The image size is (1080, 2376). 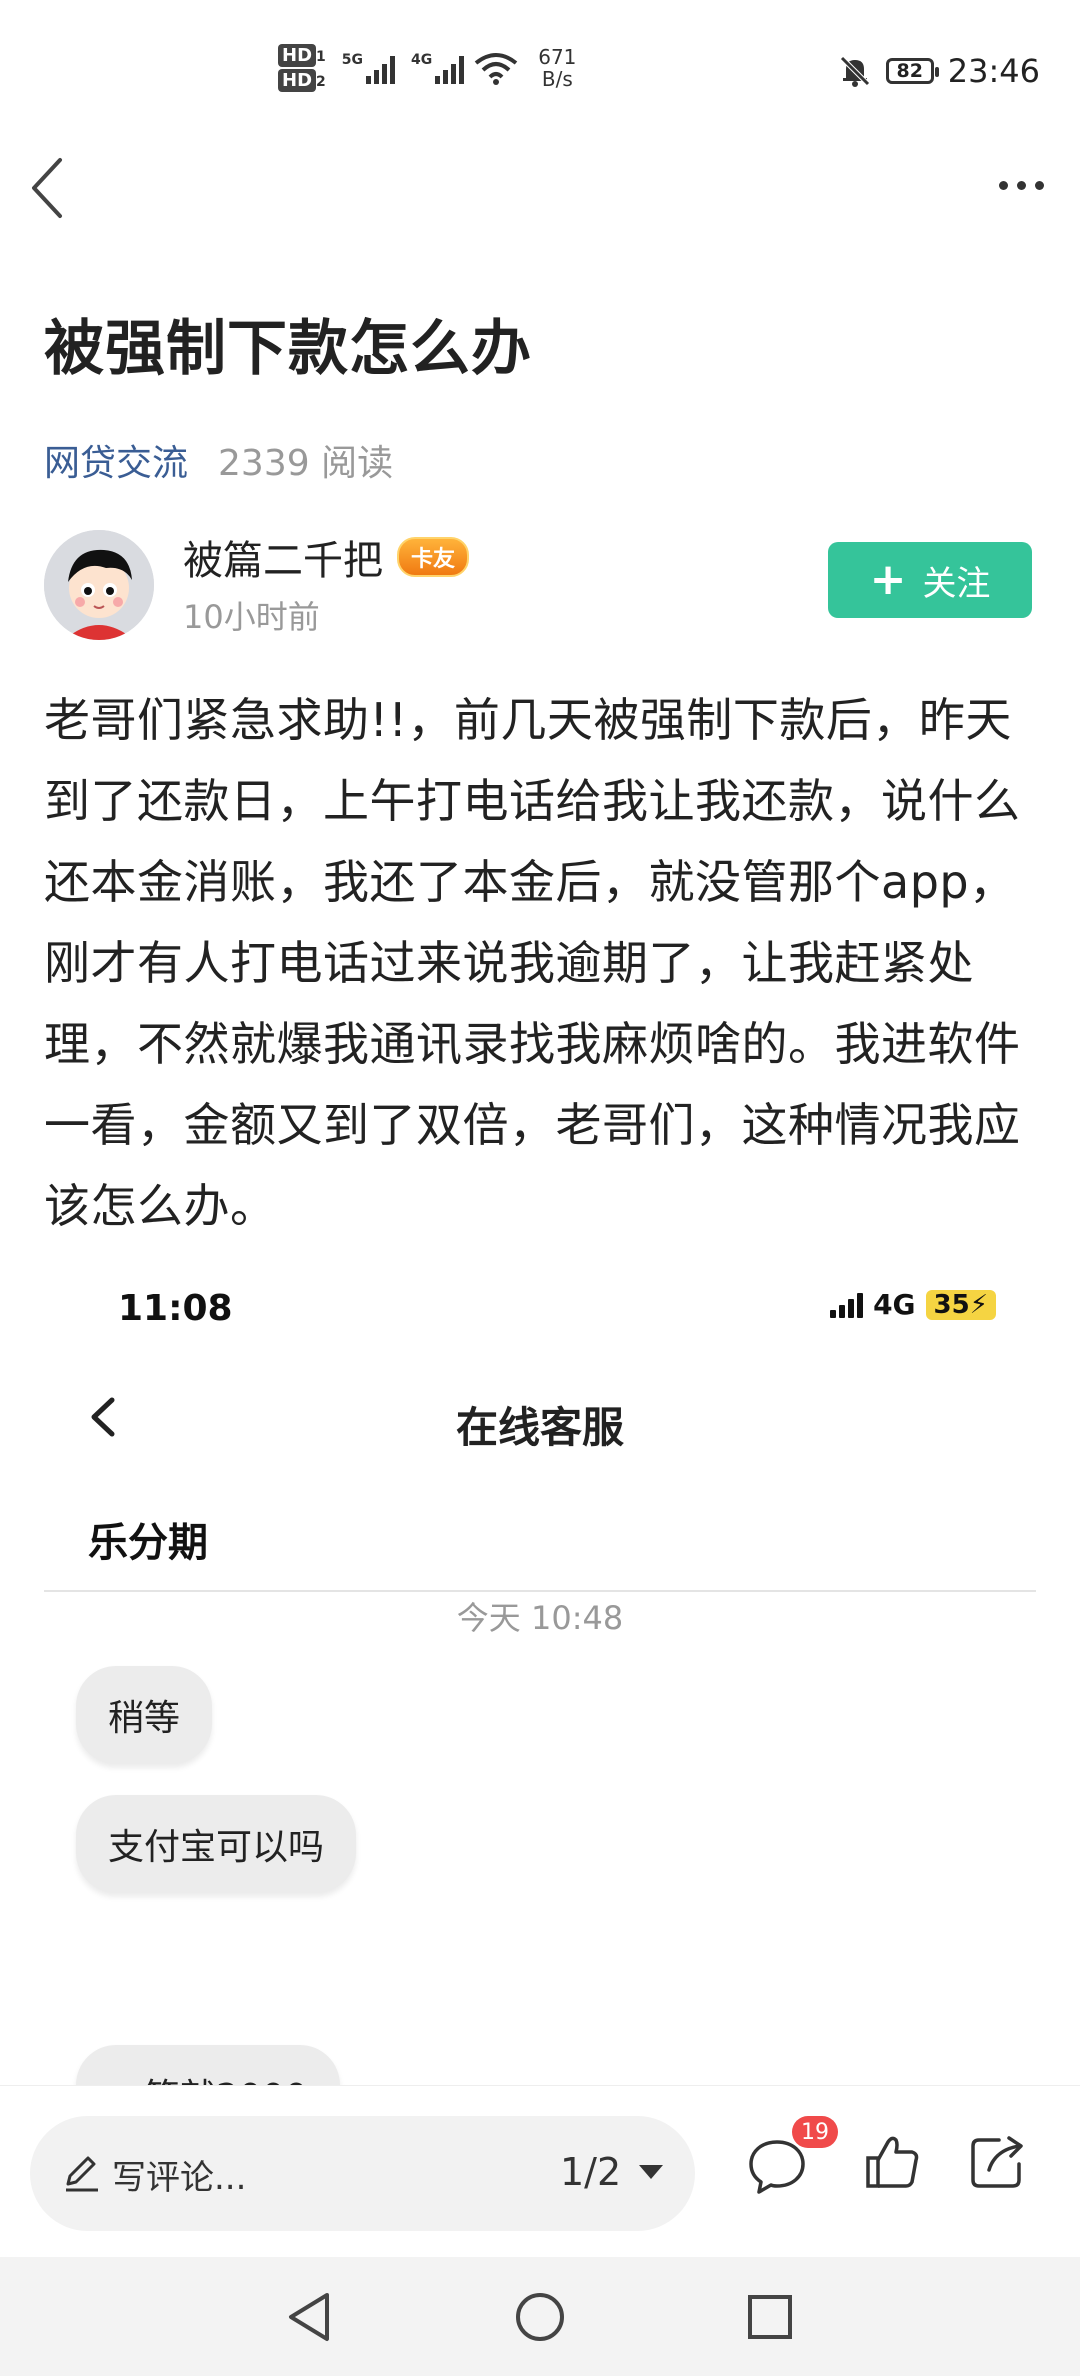 I want to click on plus-icon: +, so click(x=888, y=579).